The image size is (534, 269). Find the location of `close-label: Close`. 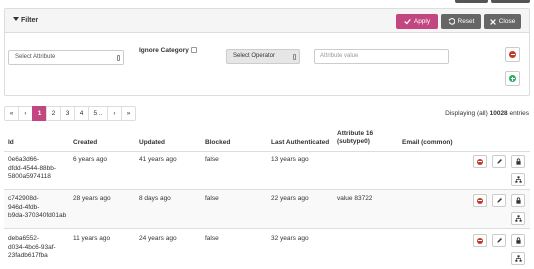

close-label: Close is located at coordinates (507, 21).